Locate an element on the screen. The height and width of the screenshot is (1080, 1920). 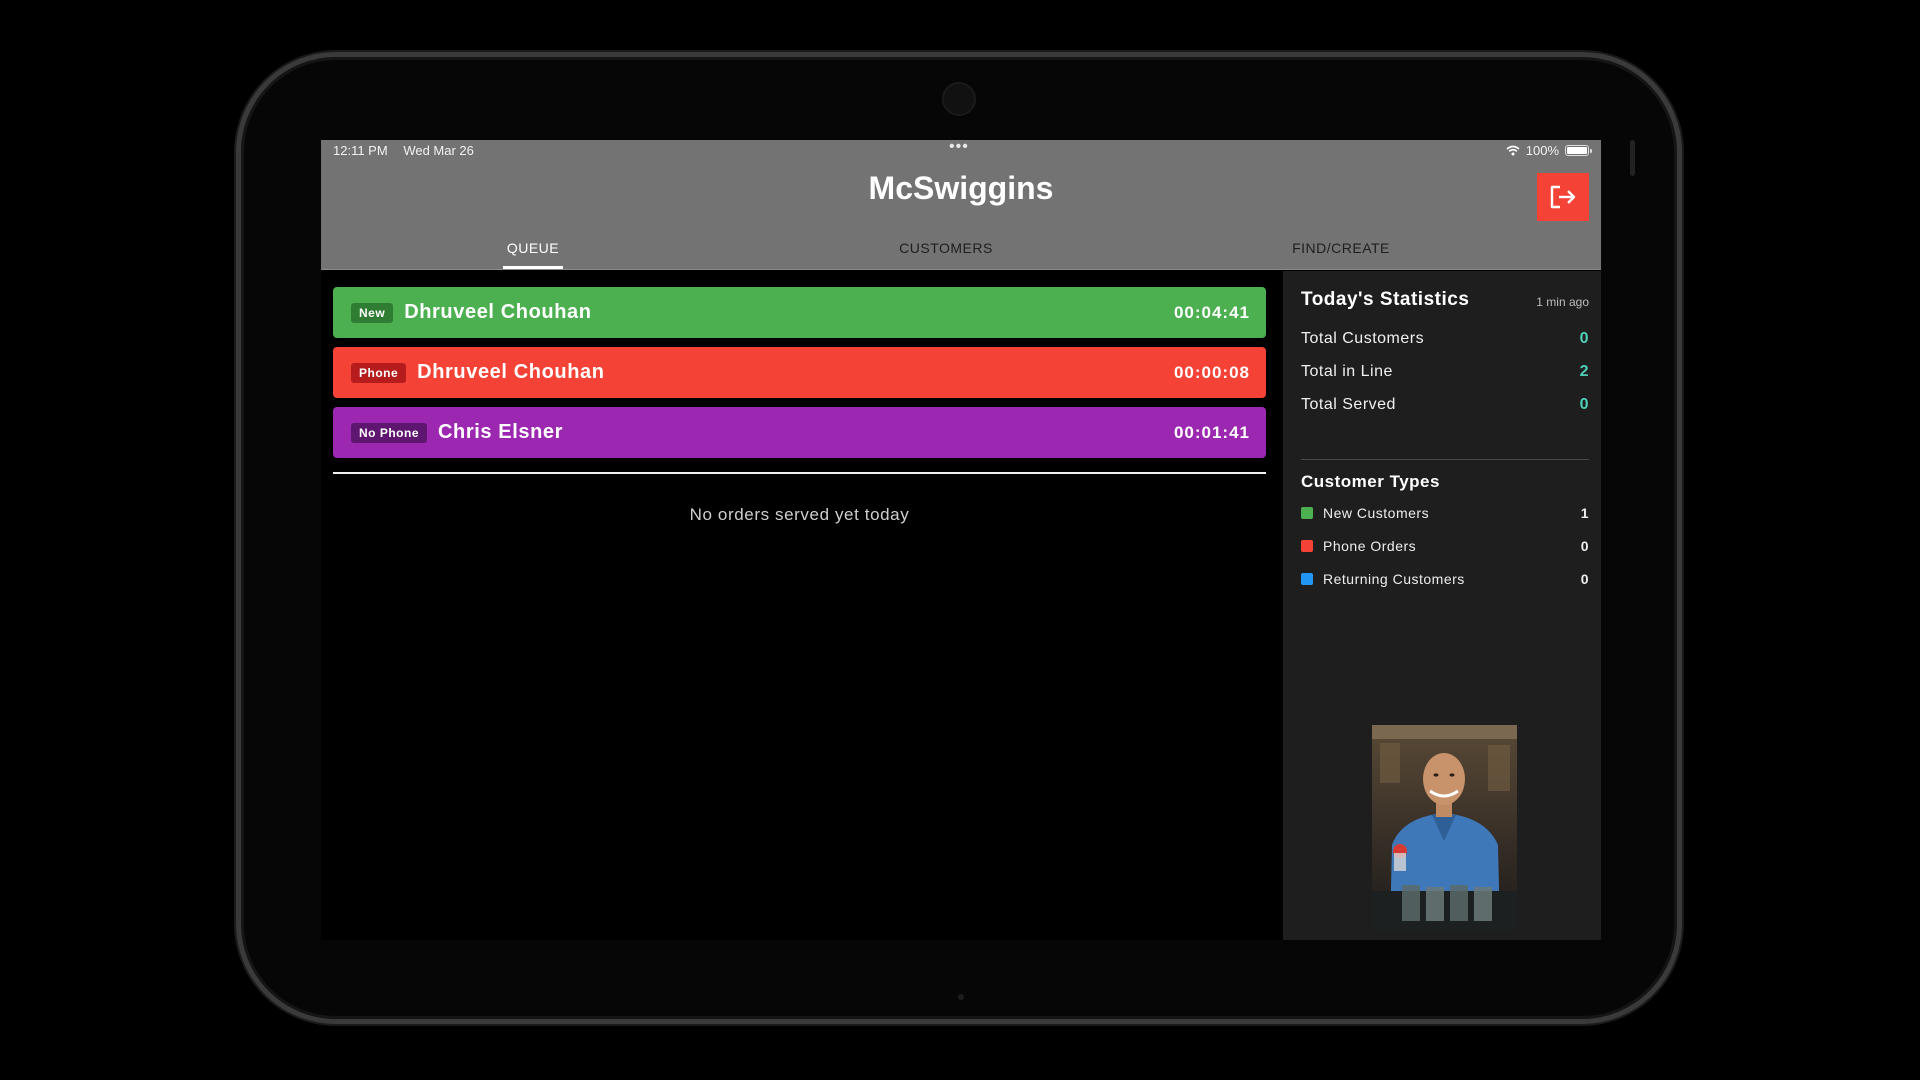
logout-icon is located at coordinates (1563, 197).